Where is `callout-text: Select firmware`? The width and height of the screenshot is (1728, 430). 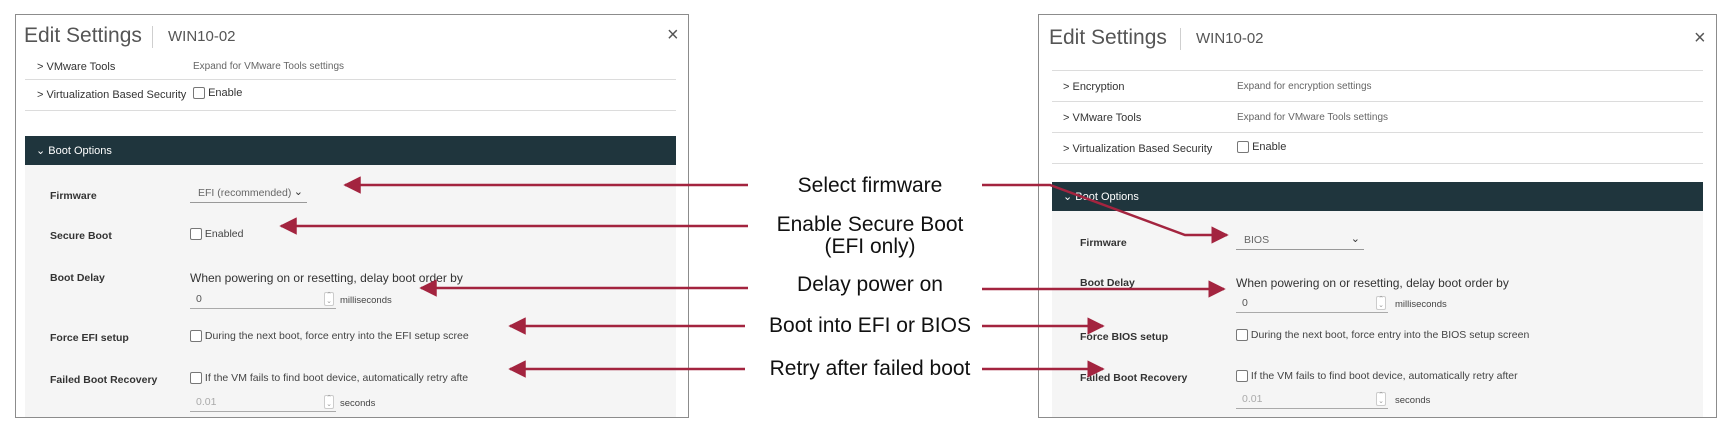
callout-text: Select firmware is located at coordinates (870, 185).